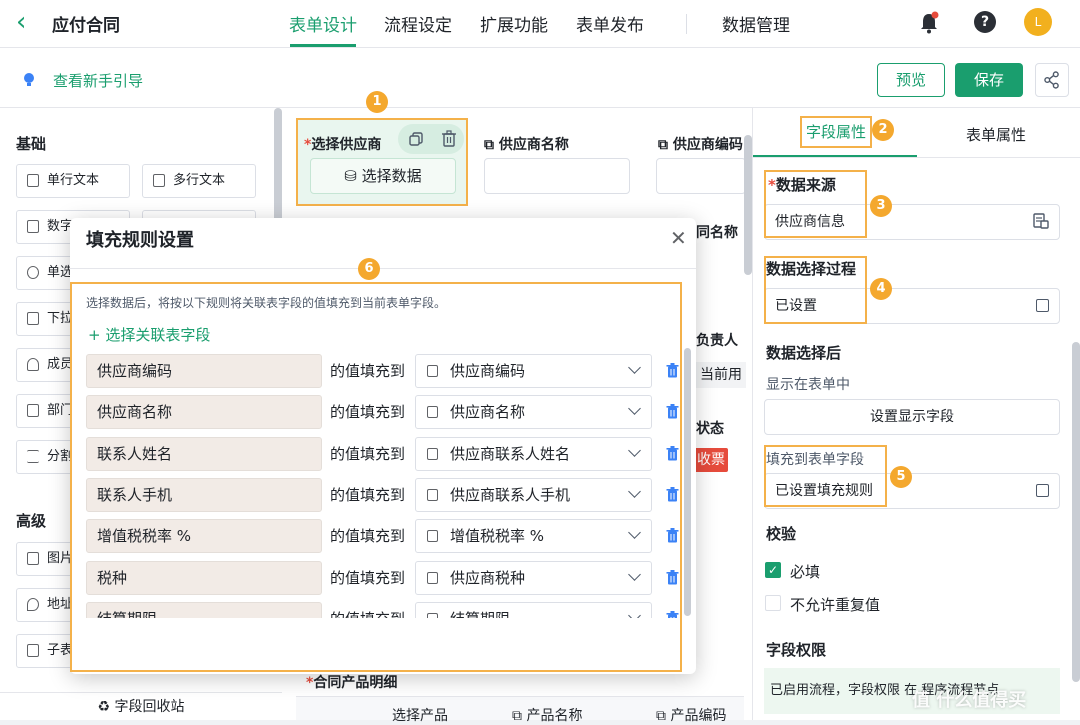 The height and width of the screenshot is (725, 1080). Describe the element at coordinates (33, 650) in the screenshot. I see `subtable-icon` at that location.